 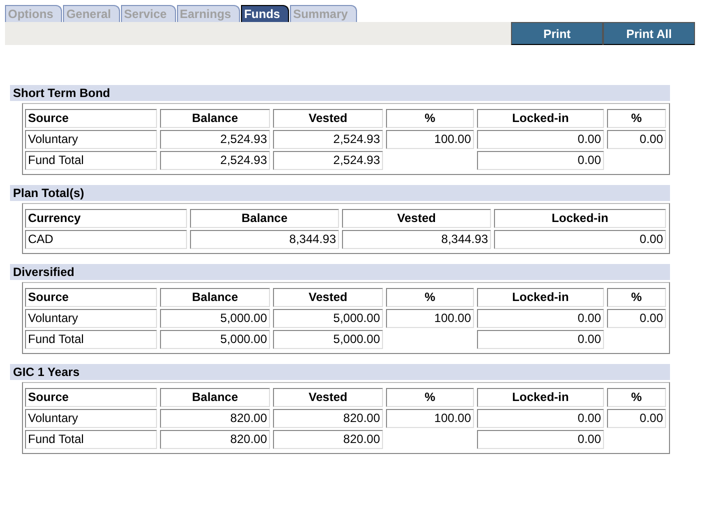 I want to click on section-header: Plan Total(s), so click(x=340, y=193).